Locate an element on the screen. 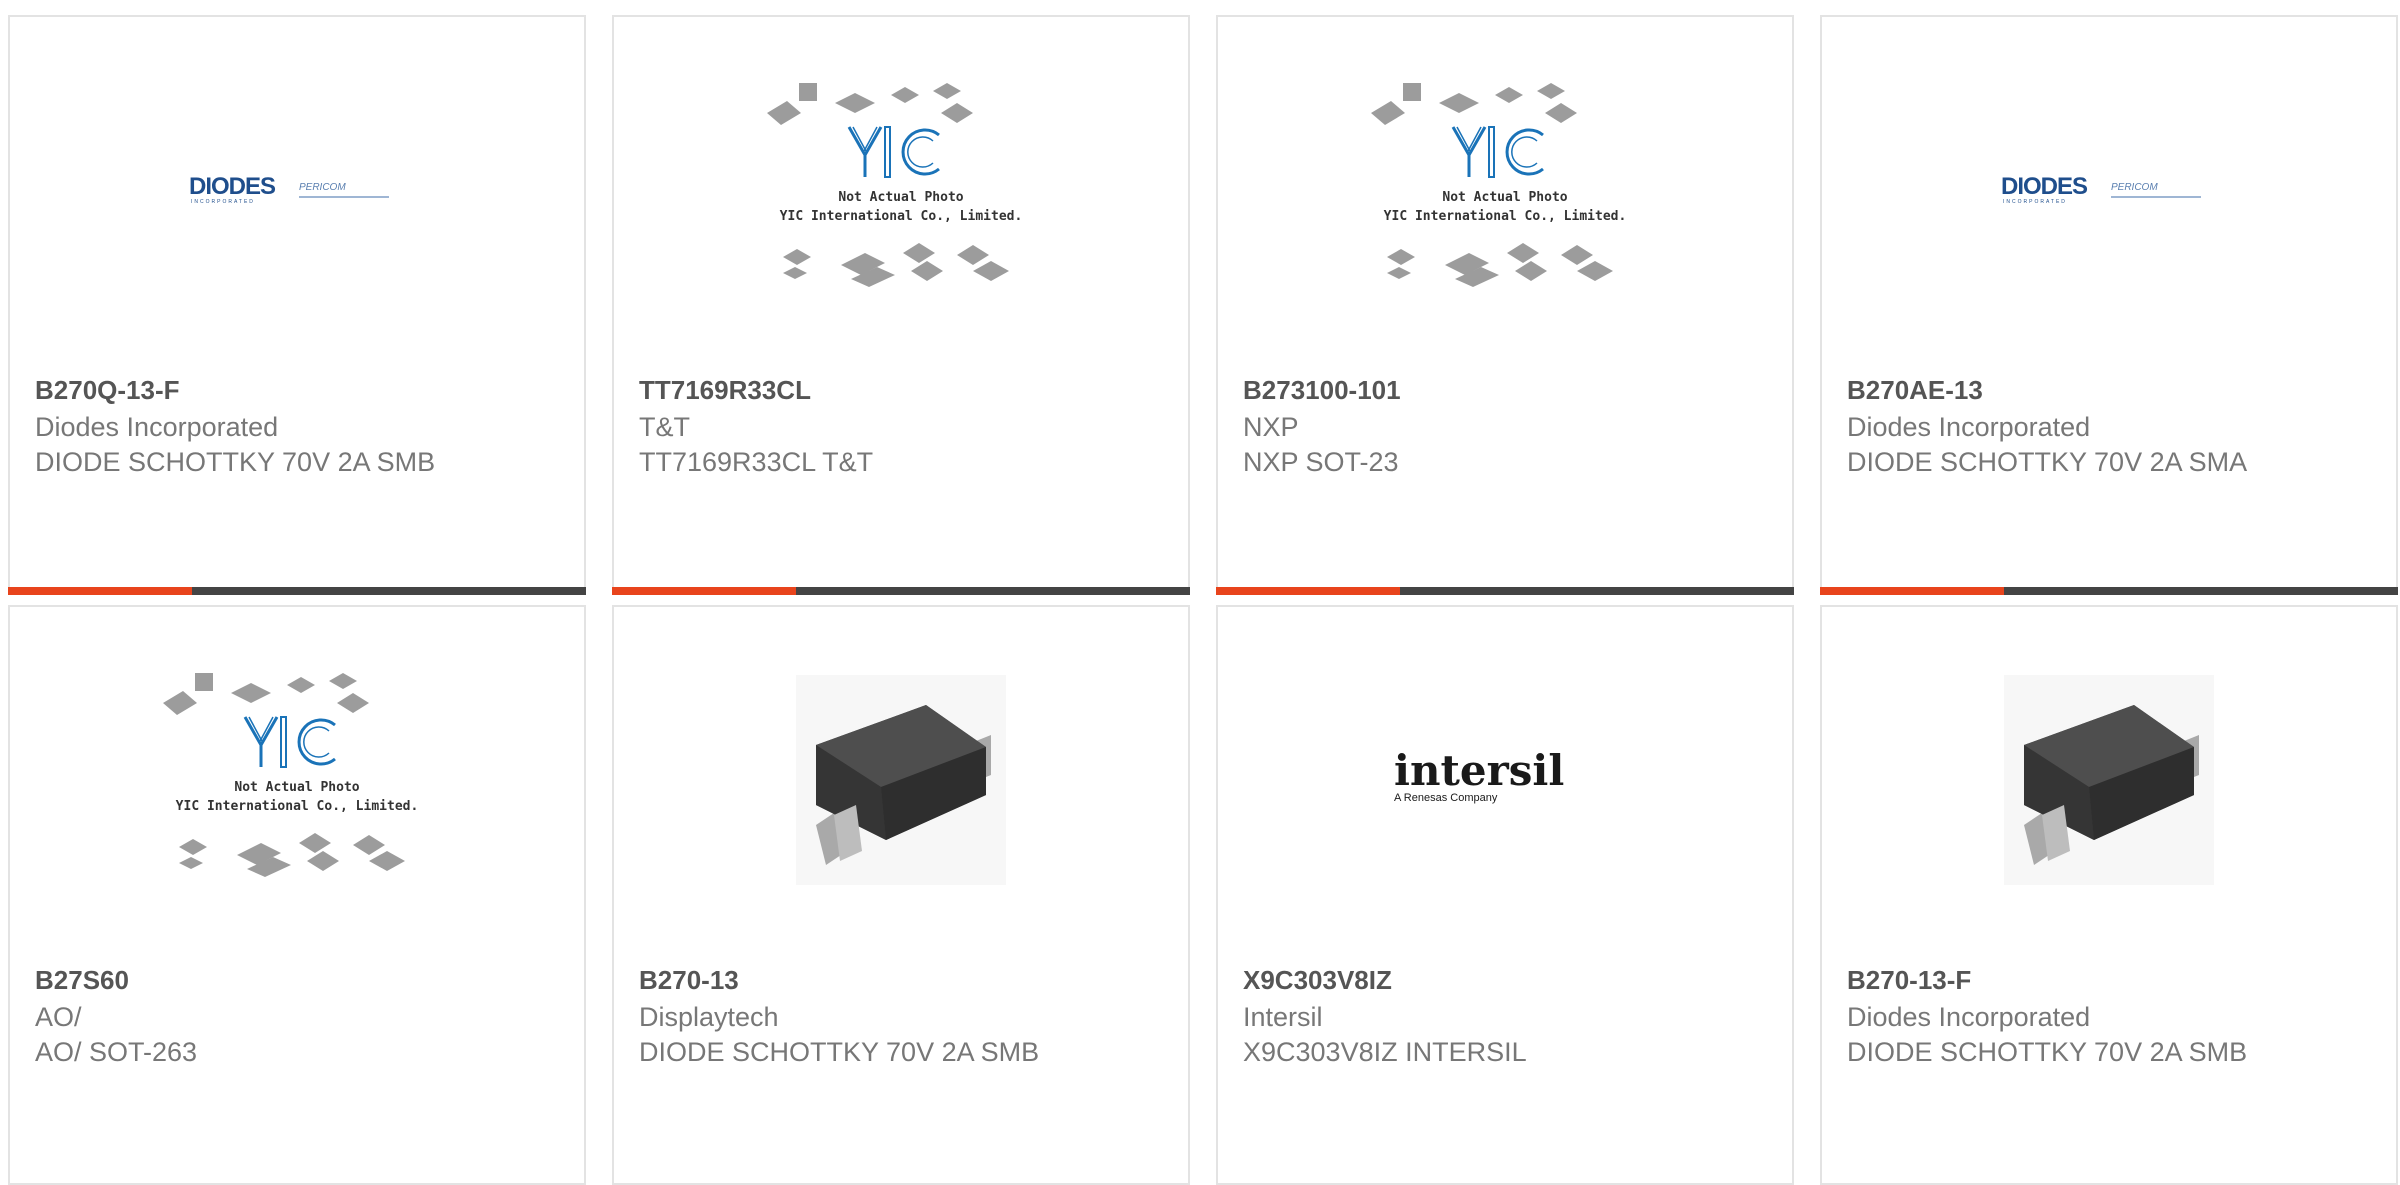 This screenshot has width=2400, height=1185. svg-text: A Renesas Company is located at coordinates (1446, 798).